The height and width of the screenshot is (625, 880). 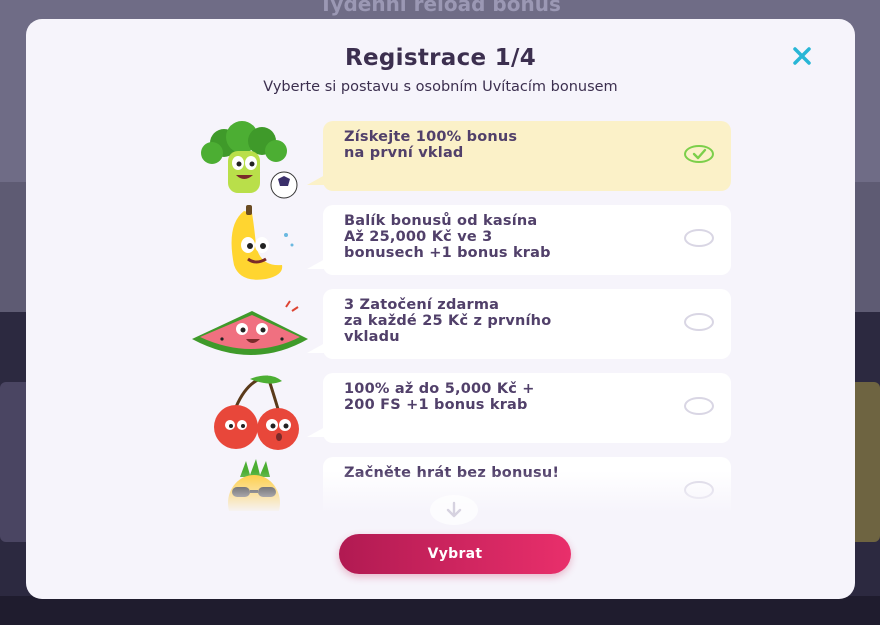 What do you see at coordinates (262, 242) in the screenshot?
I see `banana-character-icon` at bounding box center [262, 242].